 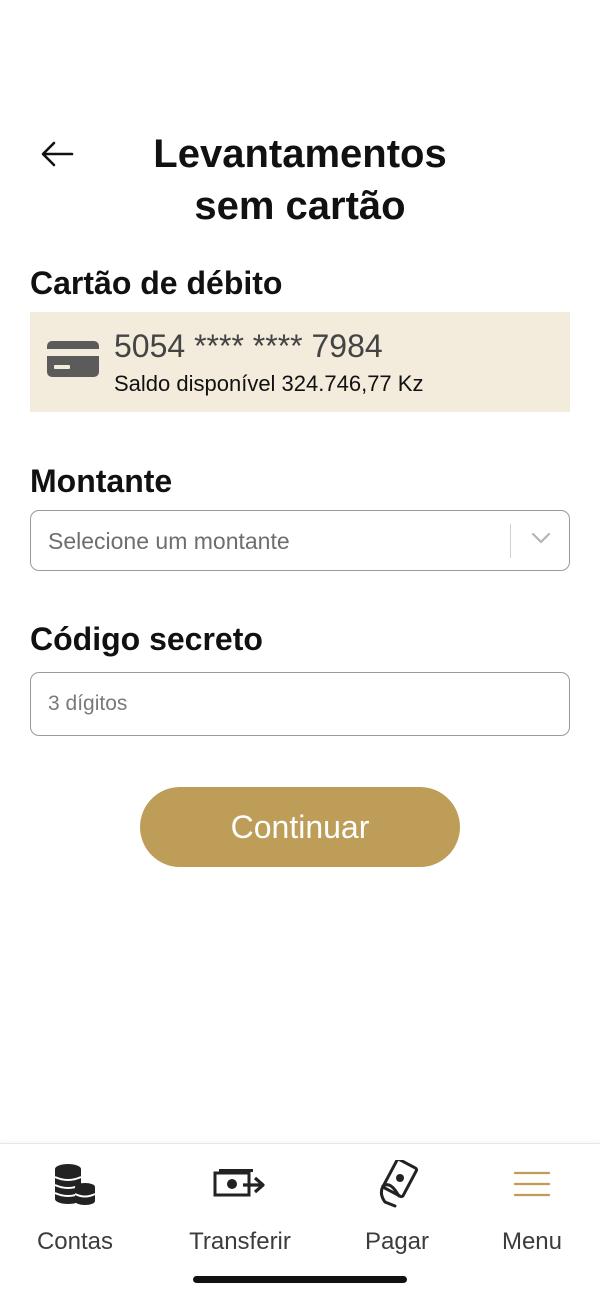 What do you see at coordinates (248, 346) in the screenshot?
I see `card-number: 5054 **** **** 7984` at bounding box center [248, 346].